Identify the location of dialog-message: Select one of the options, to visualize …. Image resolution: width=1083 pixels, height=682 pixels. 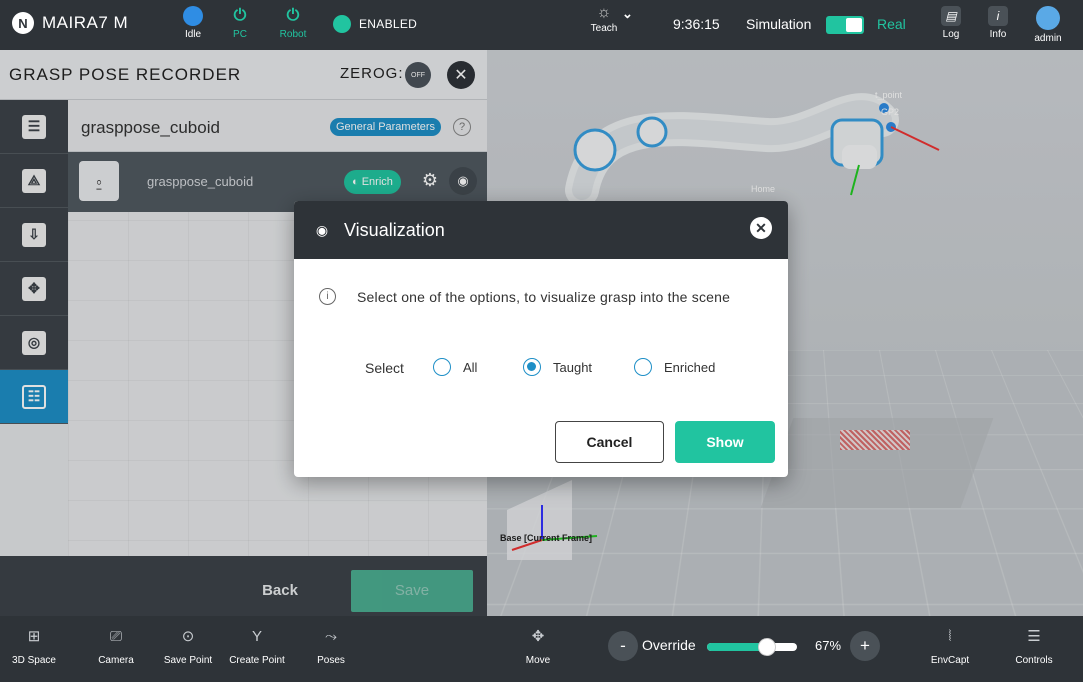
(544, 297).